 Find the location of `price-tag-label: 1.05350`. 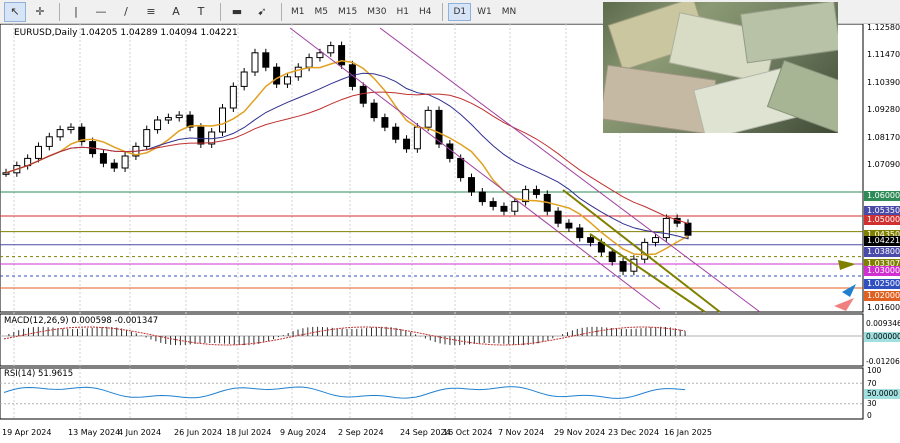

price-tag-label: 1.05350 is located at coordinates (883, 210).